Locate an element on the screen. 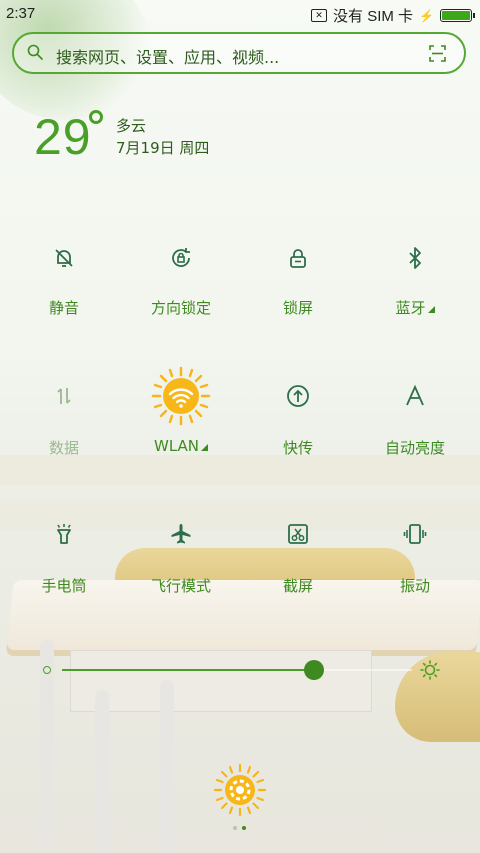 The height and width of the screenshot is (853, 480). brightness-track-rest is located at coordinates (363, 670).